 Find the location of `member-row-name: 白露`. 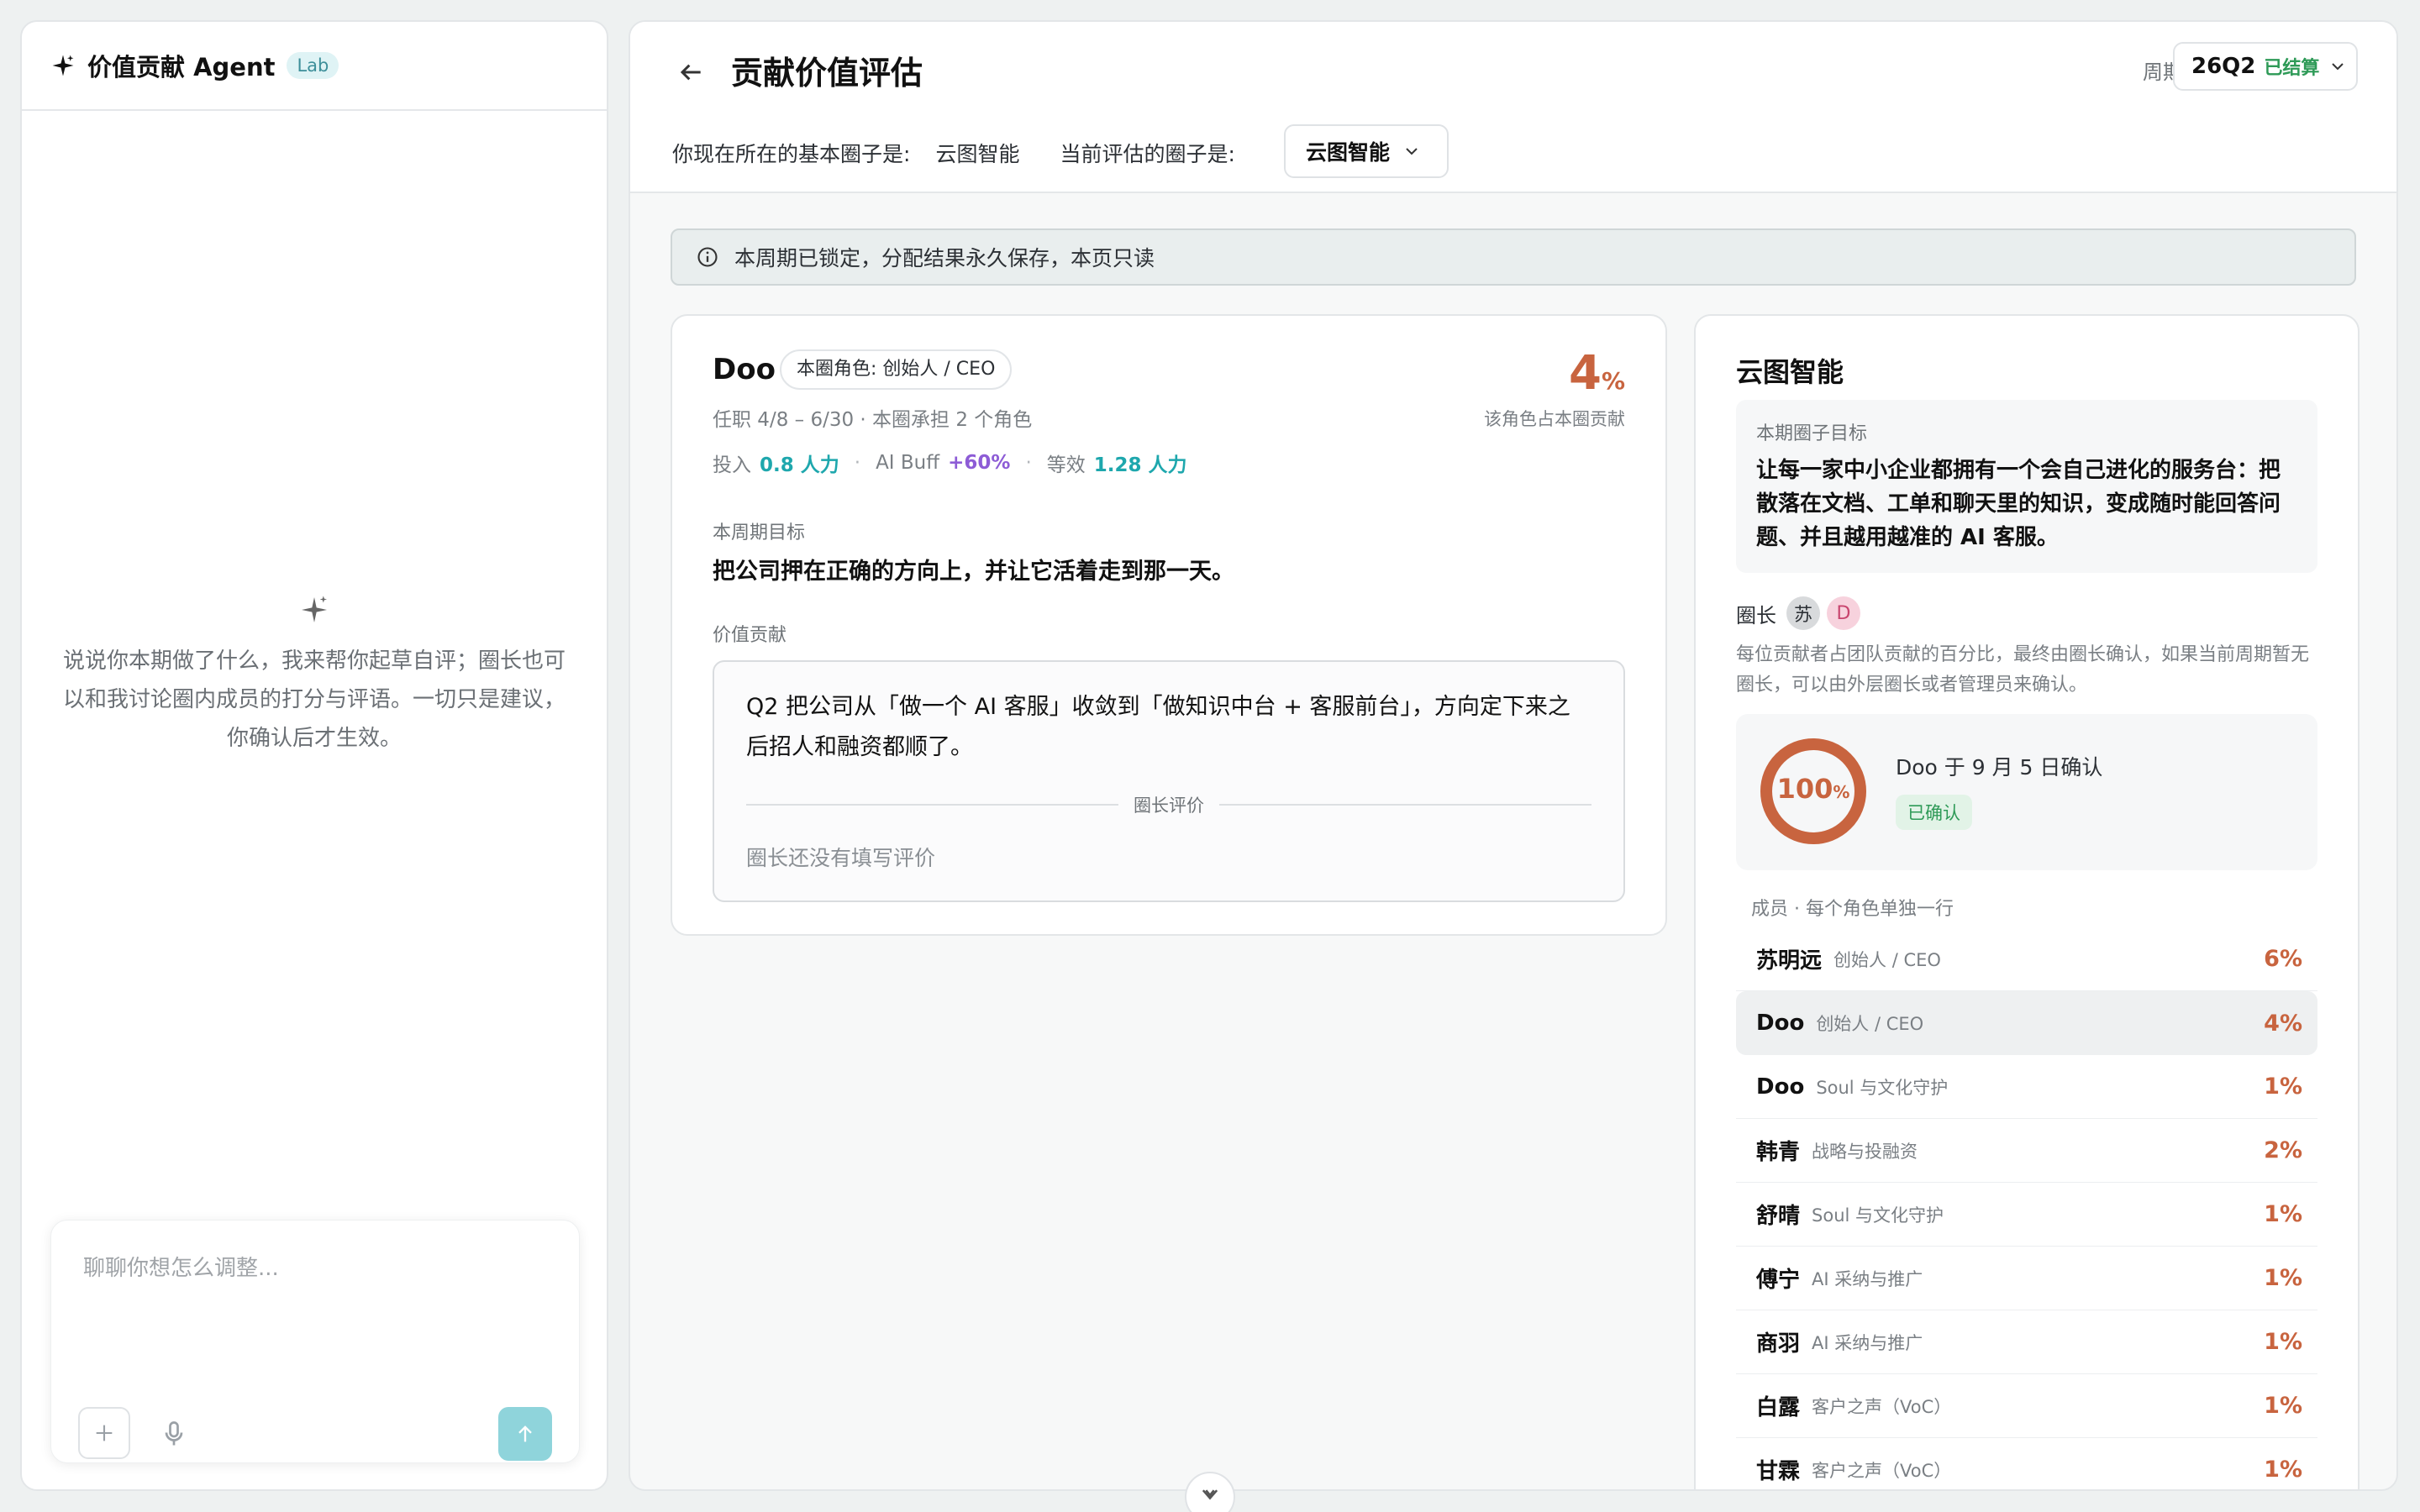

member-row-name: 白露 is located at coordinates (1779, 1407).